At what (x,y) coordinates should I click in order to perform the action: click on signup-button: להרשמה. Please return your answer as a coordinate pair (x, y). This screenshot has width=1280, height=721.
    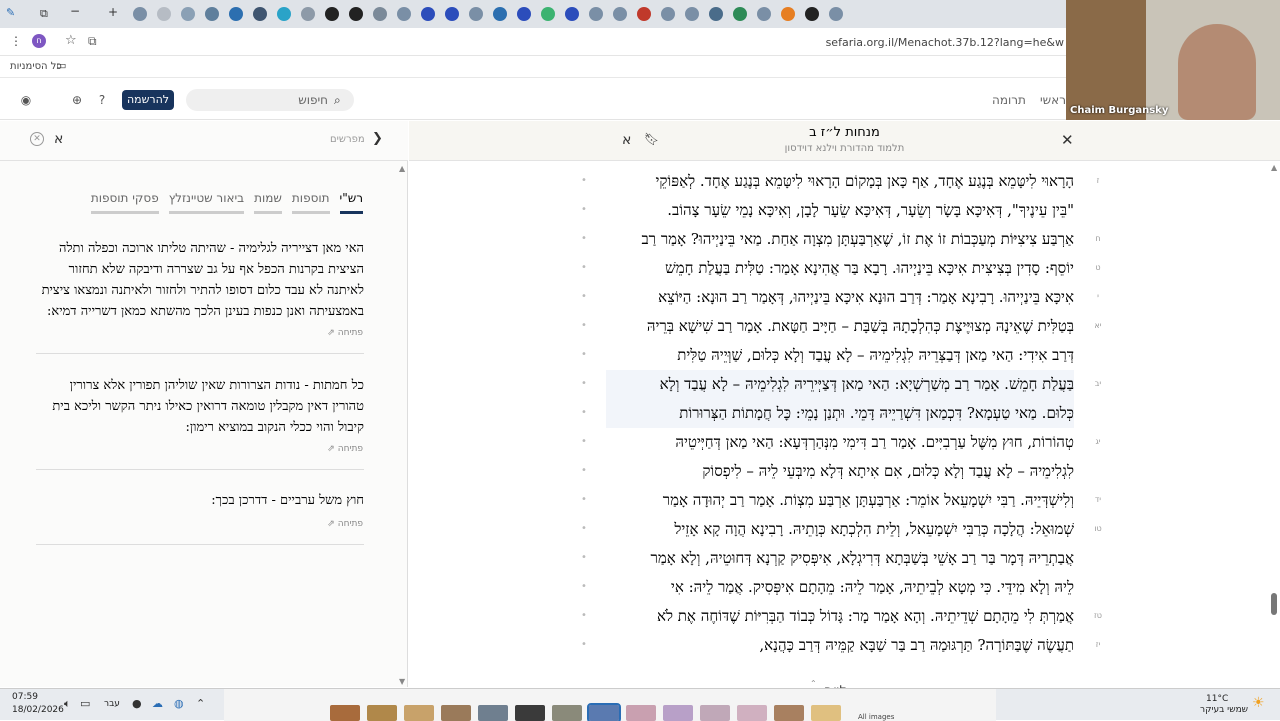
    Looking at the image, I should click on (148, 100).